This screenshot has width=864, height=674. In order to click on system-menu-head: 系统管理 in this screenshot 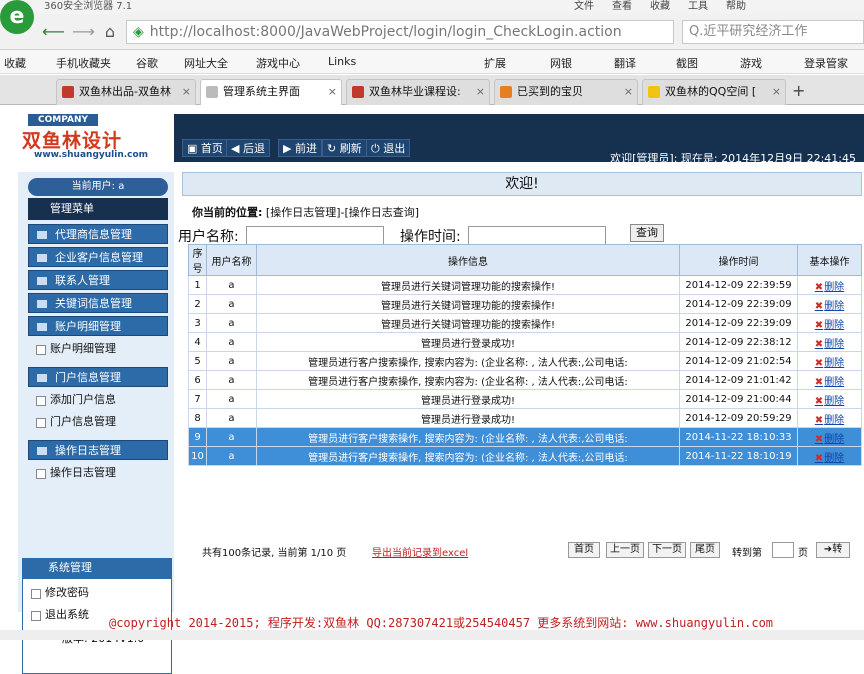, I will do `click(97, 568)`.